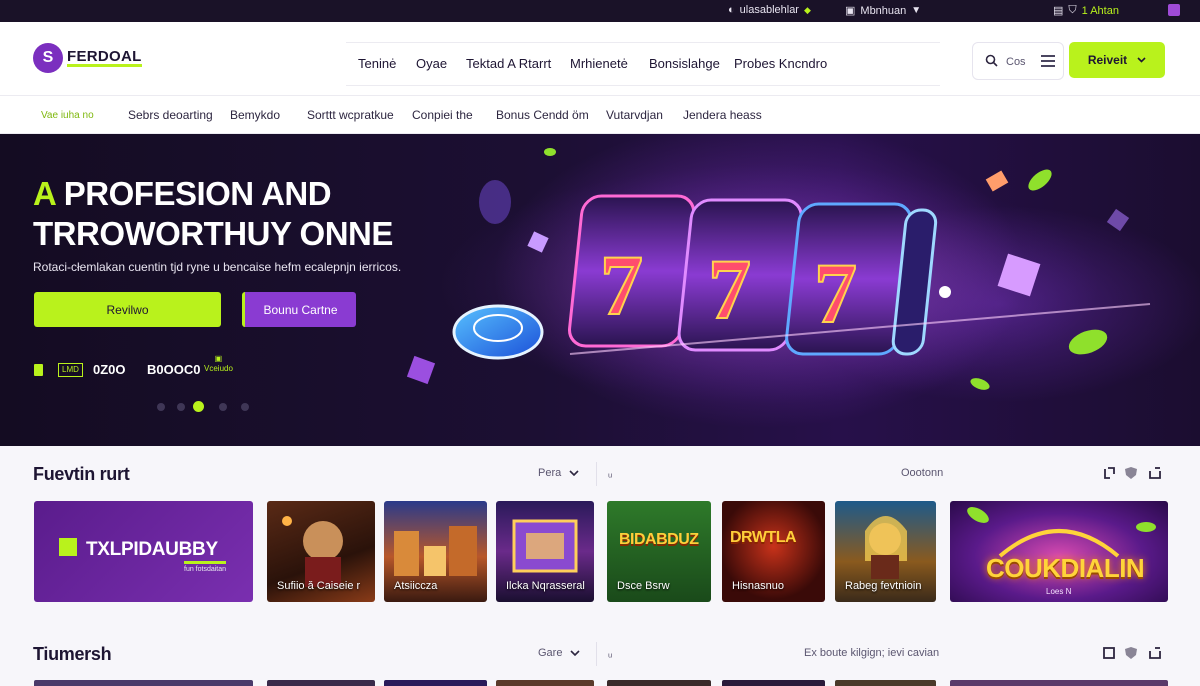 Image resolution: width=1200 pixels, height=686 pixels. I want to click on hero-stats: LMD 0Z0O B0OOC0 ▣ Vceiudo, so click(144, 367).